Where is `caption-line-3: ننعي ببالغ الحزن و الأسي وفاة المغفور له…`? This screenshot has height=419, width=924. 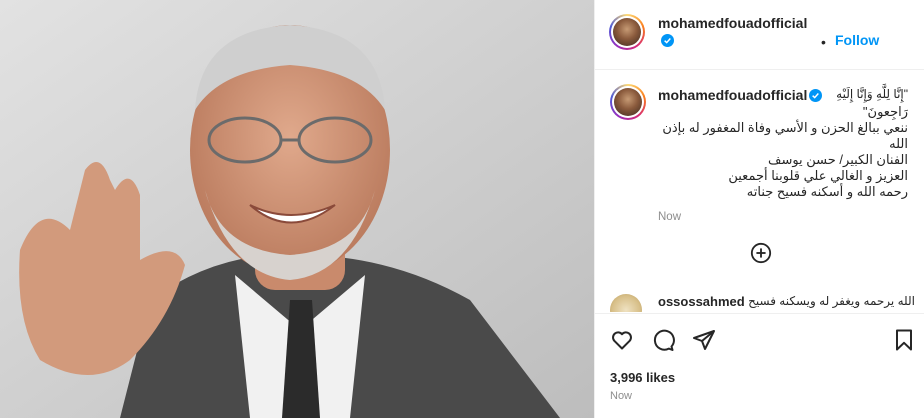 caption-line-3: ننعي ببالغ الحزن و الأسي وفاة المغفور له… is located at coordinates (785, 135).